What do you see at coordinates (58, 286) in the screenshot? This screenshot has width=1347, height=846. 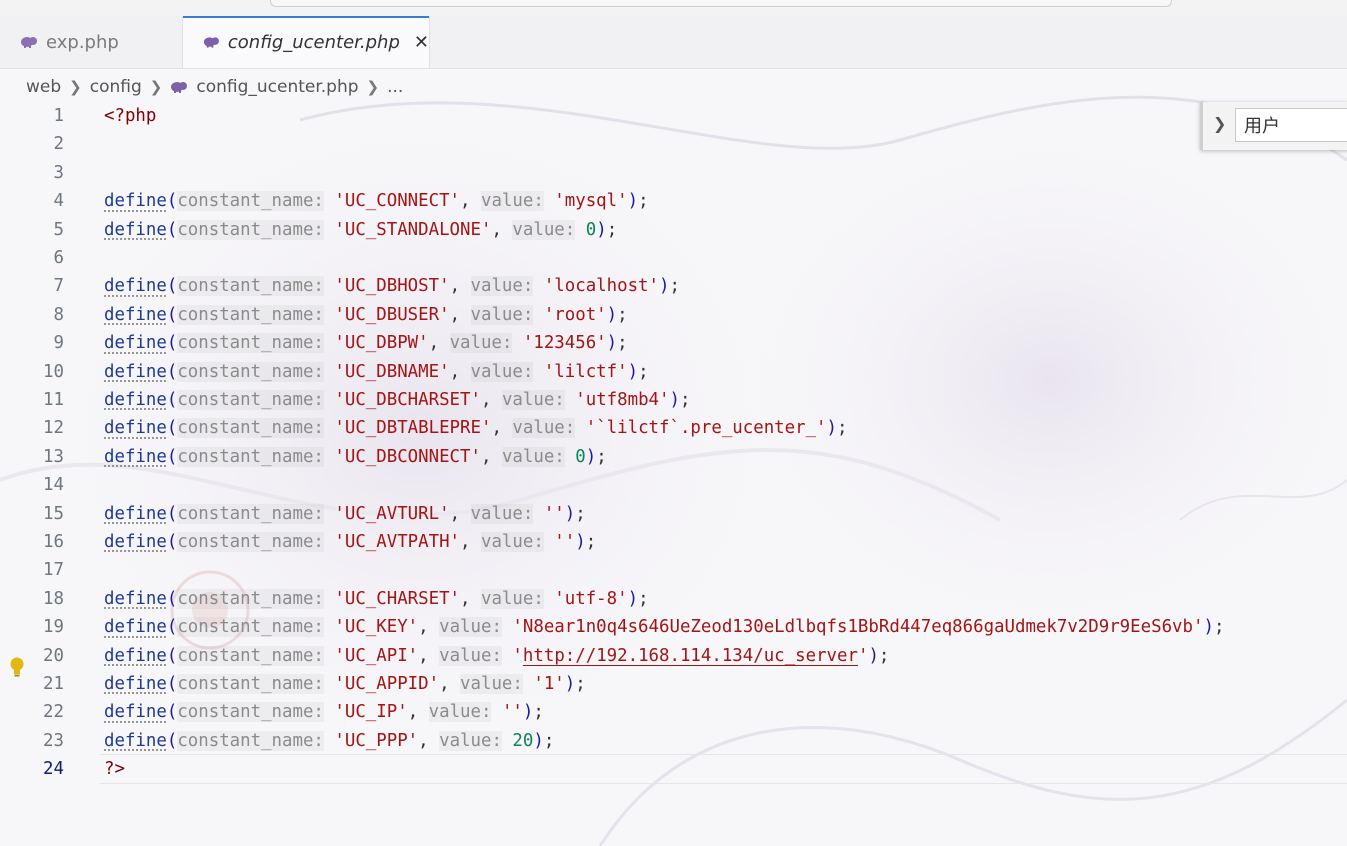 I see `line-number: 7` at bounding box center [58, 286].